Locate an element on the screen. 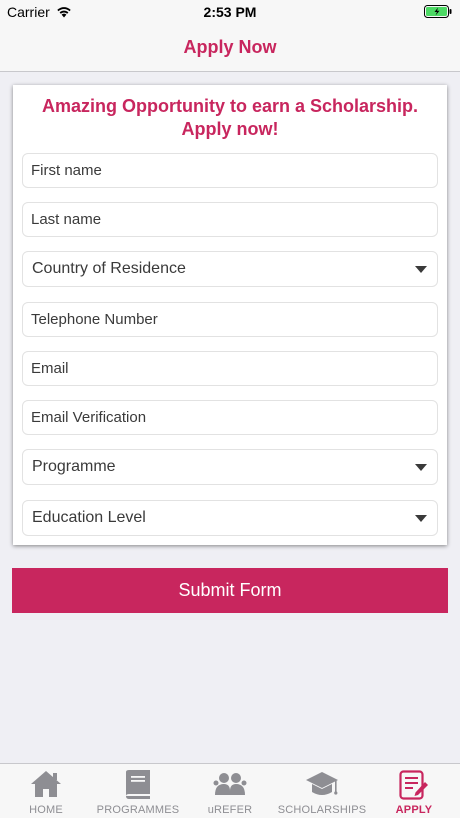 The height and width of the screenshot is (818, 460). tab-home: HOME is located at coordinates (46, 791).